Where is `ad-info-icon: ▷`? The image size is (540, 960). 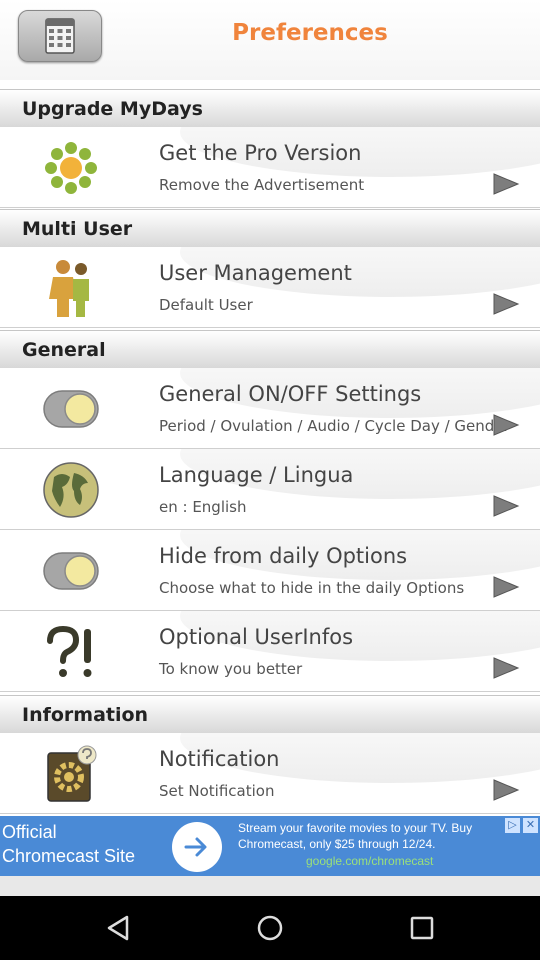 ad-info-icon: ▷ is located at coordinates (512, 825).